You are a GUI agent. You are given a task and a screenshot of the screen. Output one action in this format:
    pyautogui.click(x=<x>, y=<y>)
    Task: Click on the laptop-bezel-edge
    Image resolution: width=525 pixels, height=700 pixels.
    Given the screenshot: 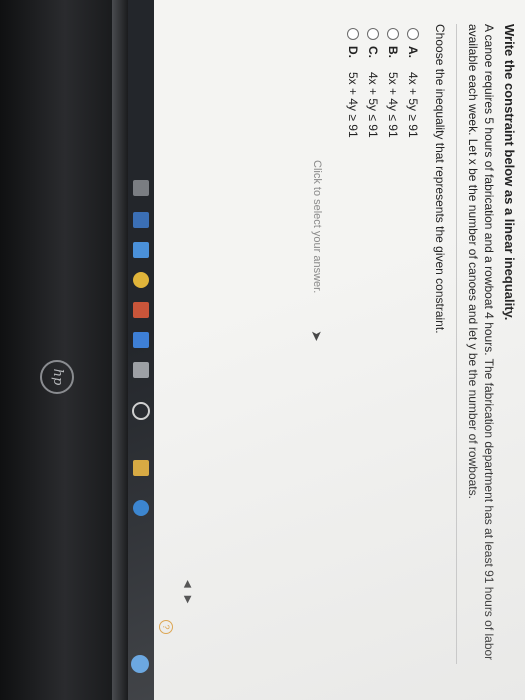 What is the action you would take?
    pyautogui.click(x=120, y=350)
    